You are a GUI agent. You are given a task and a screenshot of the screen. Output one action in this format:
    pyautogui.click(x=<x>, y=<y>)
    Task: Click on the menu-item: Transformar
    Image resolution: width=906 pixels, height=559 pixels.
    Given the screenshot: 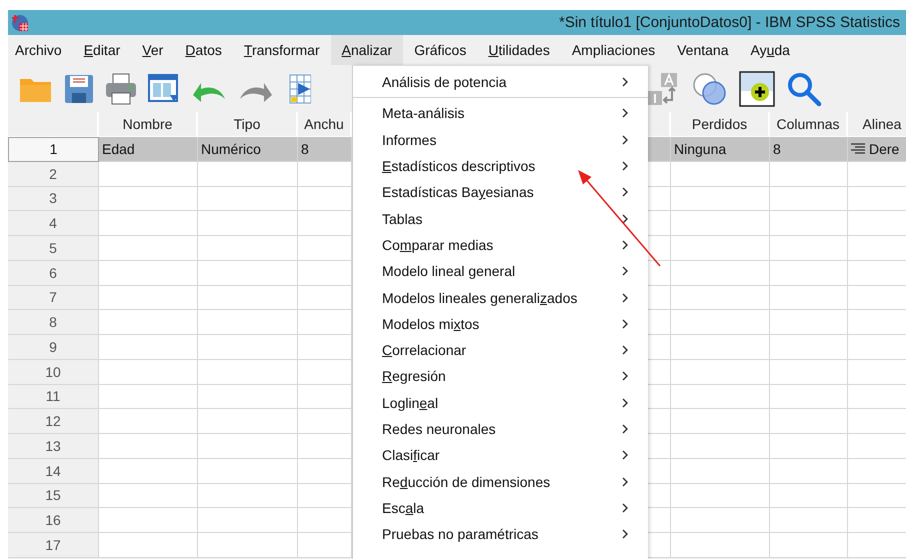 What is the action you would take?
    pyautogui.click(x=281, y=50)
    